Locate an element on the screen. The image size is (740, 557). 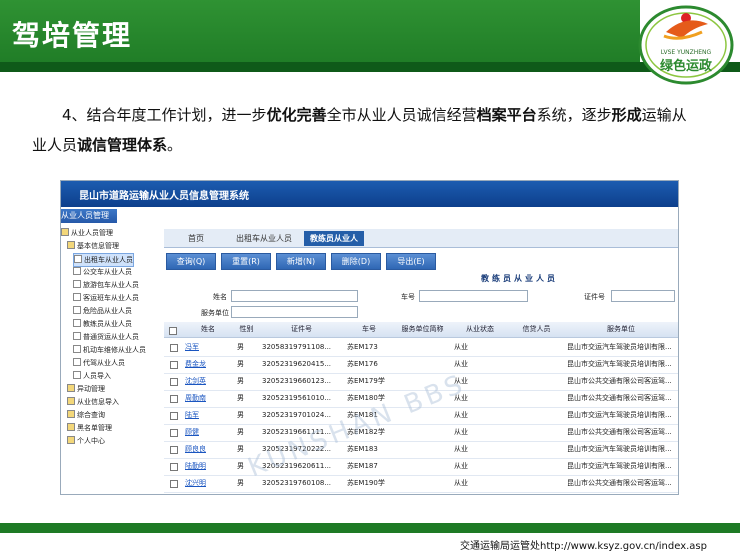
name-label: 姓名 is located at coordinates (220, 297).